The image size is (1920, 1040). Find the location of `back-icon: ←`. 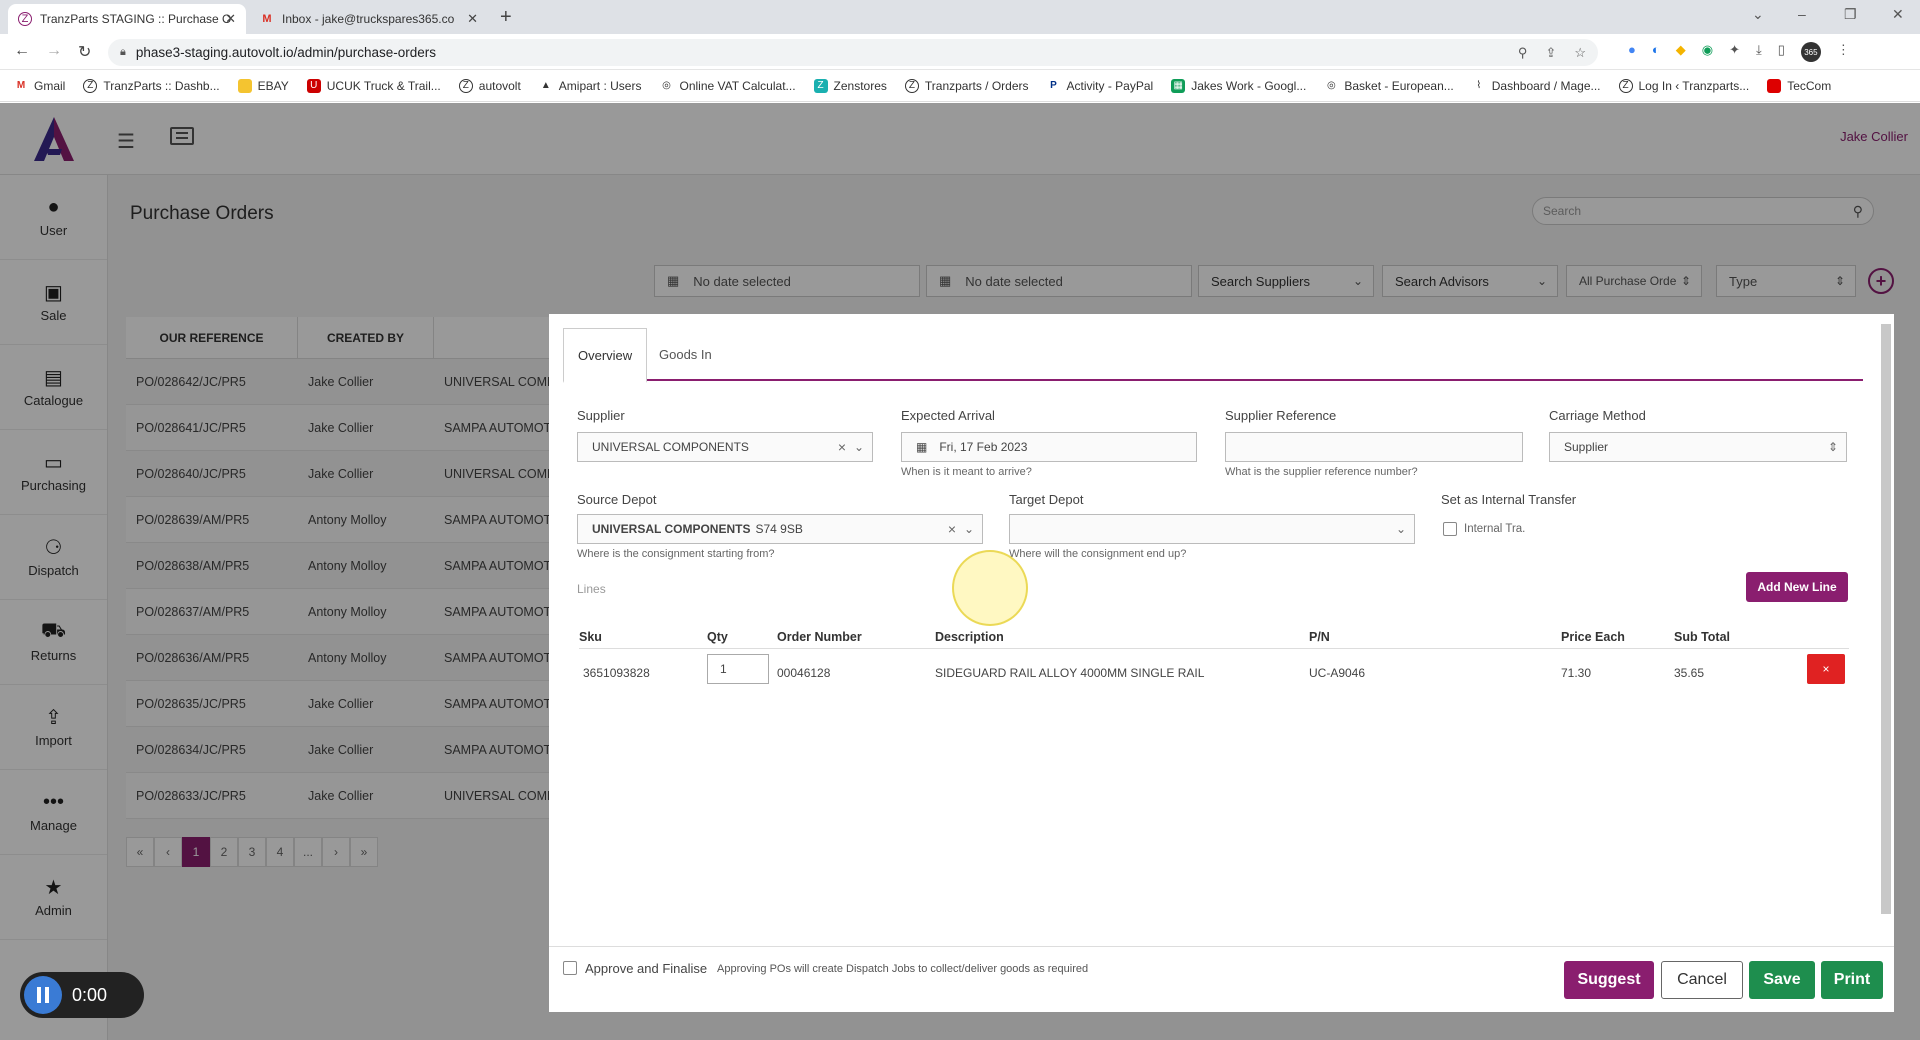

back-icon: ← is located at coordinates (22, 51).